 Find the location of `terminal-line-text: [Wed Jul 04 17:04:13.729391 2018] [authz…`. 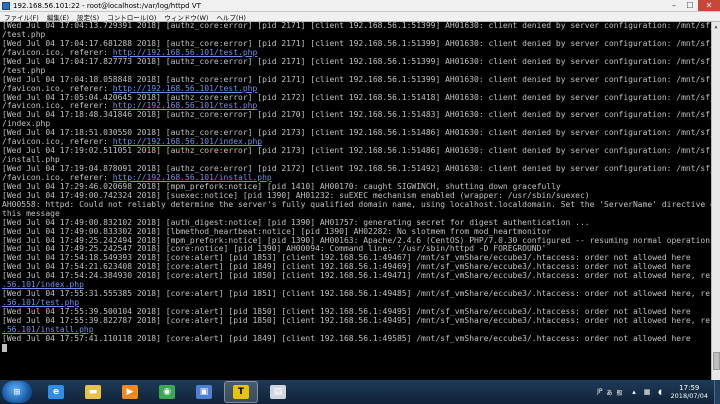

terminal-line-text: [Wed Jul 04 17:04:13.729391 2018] [authz… is located at coordinates (356, 26).